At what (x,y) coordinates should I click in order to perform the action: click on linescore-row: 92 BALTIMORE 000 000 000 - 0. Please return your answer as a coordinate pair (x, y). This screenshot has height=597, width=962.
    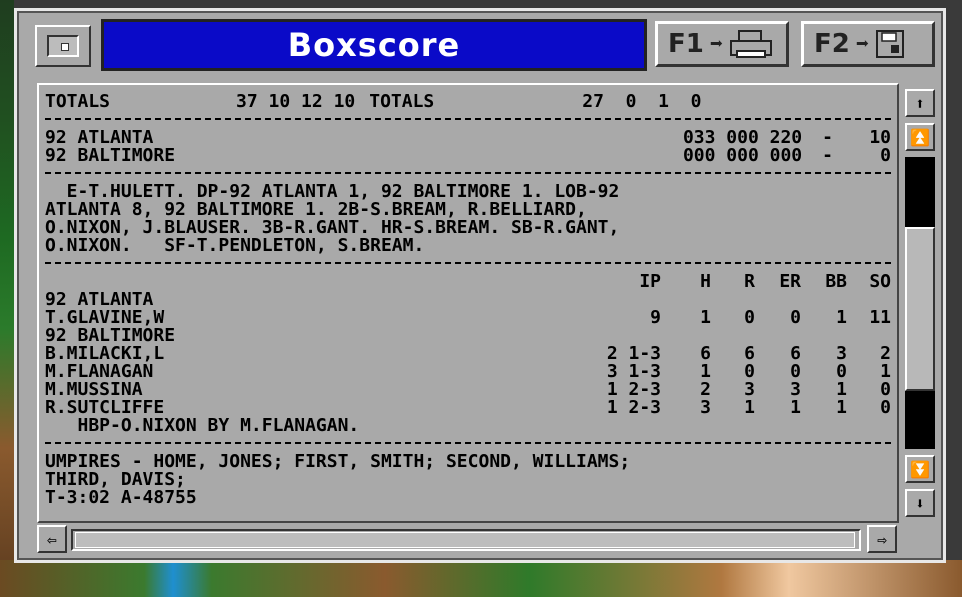
    Looking at the image, I should click on (468, 156).